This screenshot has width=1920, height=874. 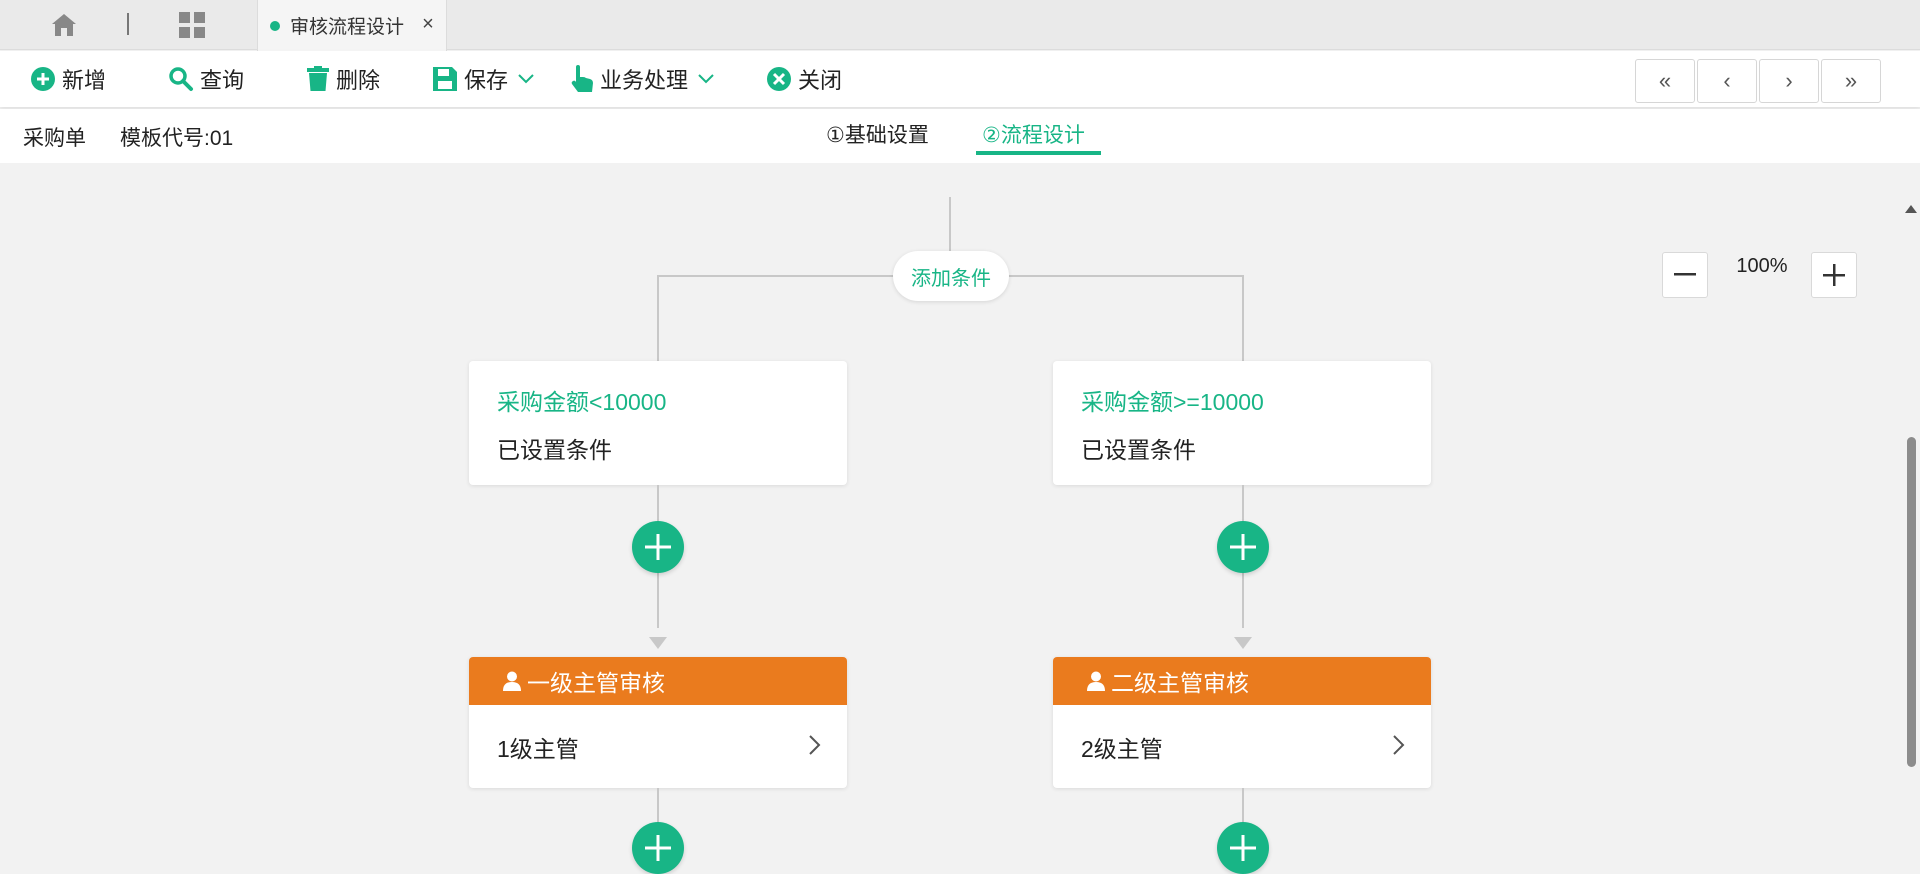 What do you see at coordinates (445, 79) in the screenshot?
I see `save-icon` at bounding box center [445, 79].